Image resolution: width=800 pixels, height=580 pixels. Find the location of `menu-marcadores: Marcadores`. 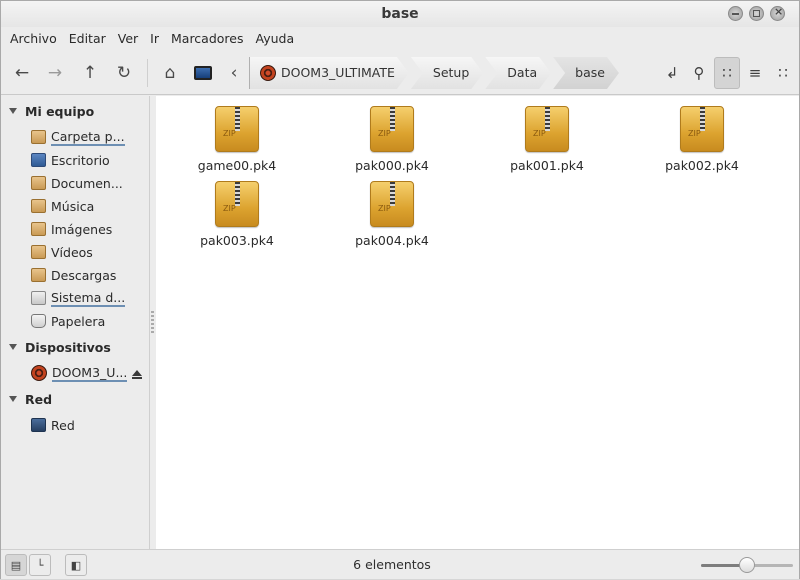

menu-marcadores: Marcadores is located at coordinates (207, 39).